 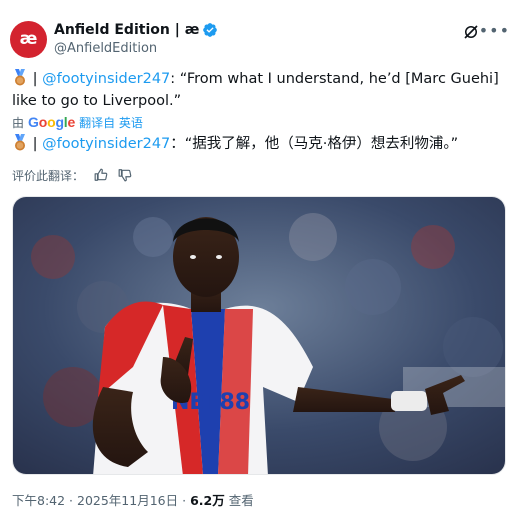 I want to click on timestamp: 下午8:42 · 2025年11月16日 ·, so click(x=99, y=499).